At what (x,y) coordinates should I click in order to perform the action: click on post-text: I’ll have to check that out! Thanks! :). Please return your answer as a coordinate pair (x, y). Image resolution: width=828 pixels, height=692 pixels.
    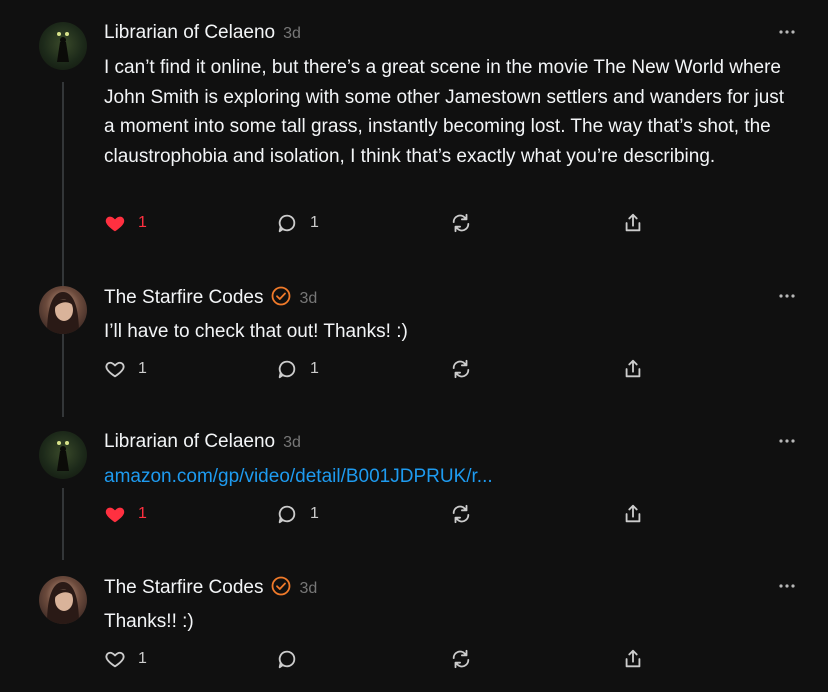
    Looking at the image, I should click on (256, 331).